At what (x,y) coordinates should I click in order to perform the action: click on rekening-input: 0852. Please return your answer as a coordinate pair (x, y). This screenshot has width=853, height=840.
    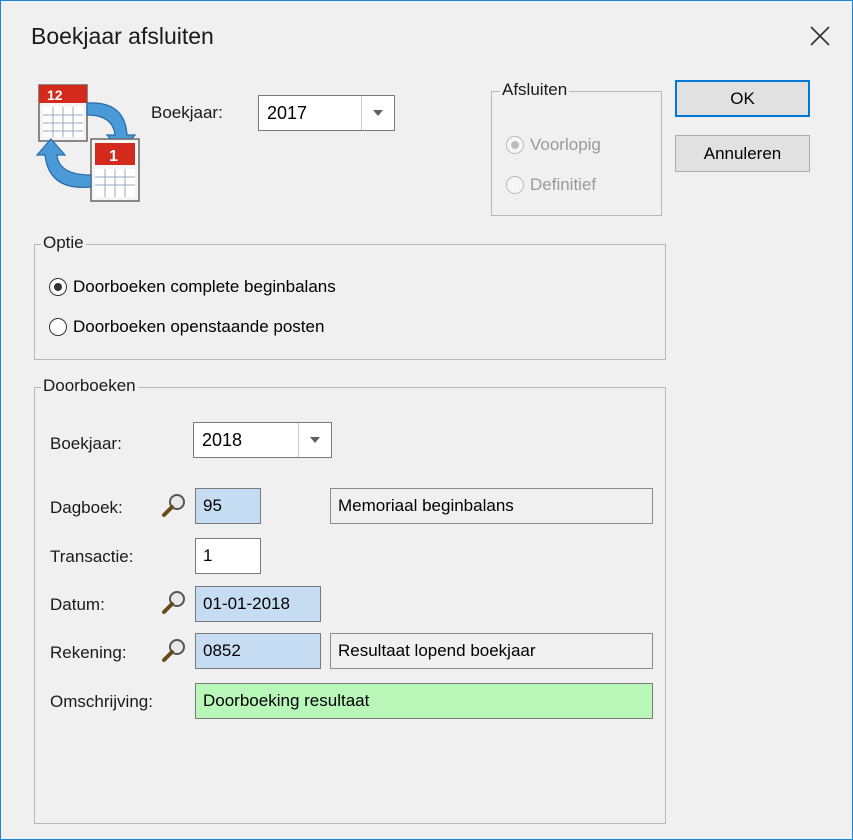
    Looking at the image, I should click on (258, 651).